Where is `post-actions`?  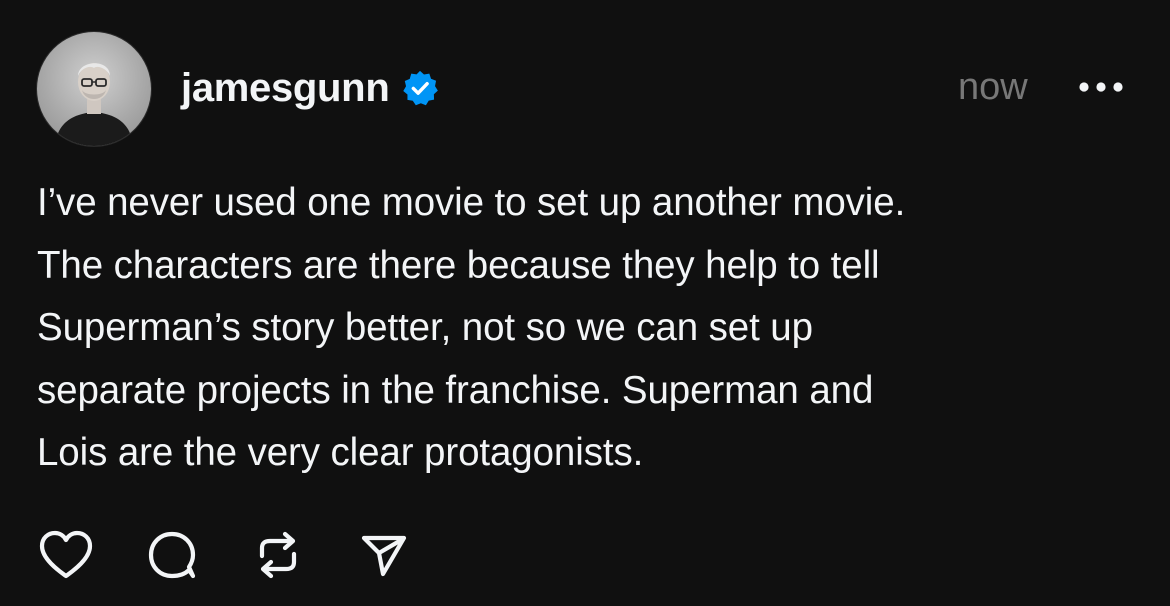
post-actions is located at coordinates (225, 555).